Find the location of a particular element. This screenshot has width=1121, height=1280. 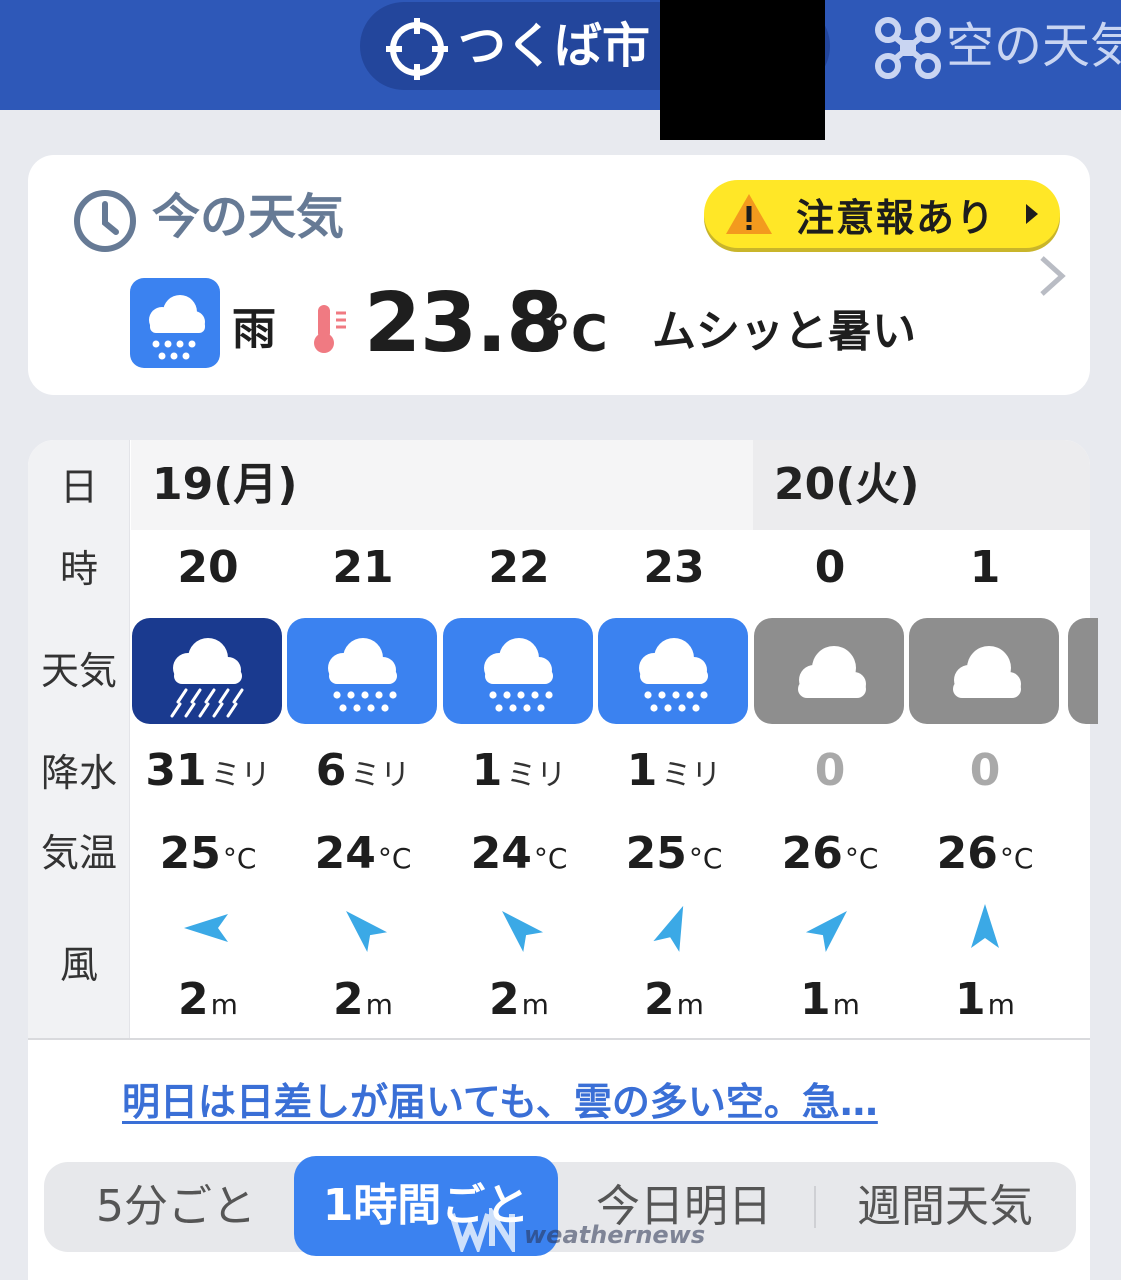

current-feel: ムシッと暑い is located at coordinates (784, 331).